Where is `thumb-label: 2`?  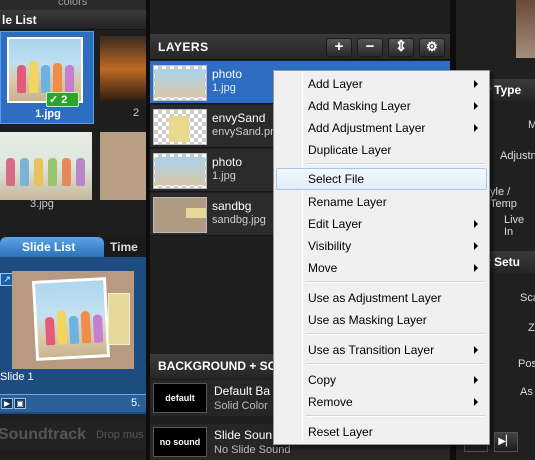 thumb-label: 2 is located at coordinates (136, 113).